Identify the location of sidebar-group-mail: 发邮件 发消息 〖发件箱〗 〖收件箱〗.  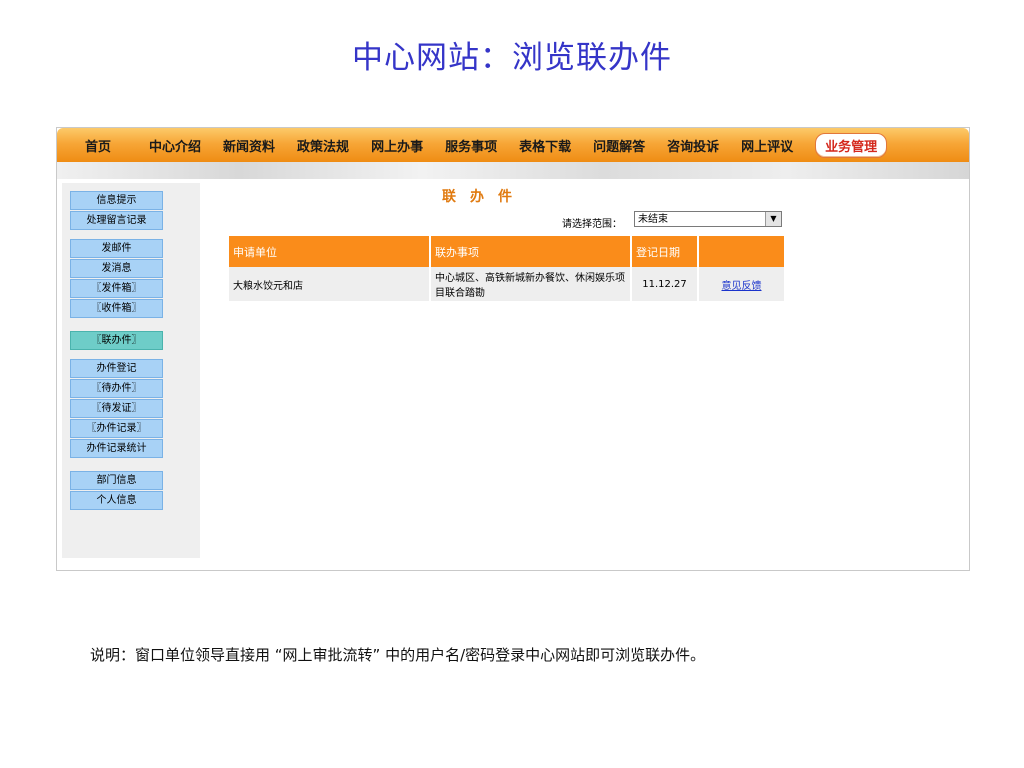
(116, 279).